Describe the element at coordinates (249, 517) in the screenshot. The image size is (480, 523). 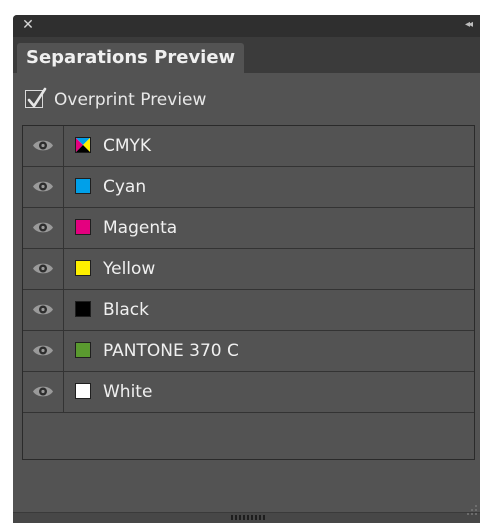
I see `resize-grip-icon` at that location.